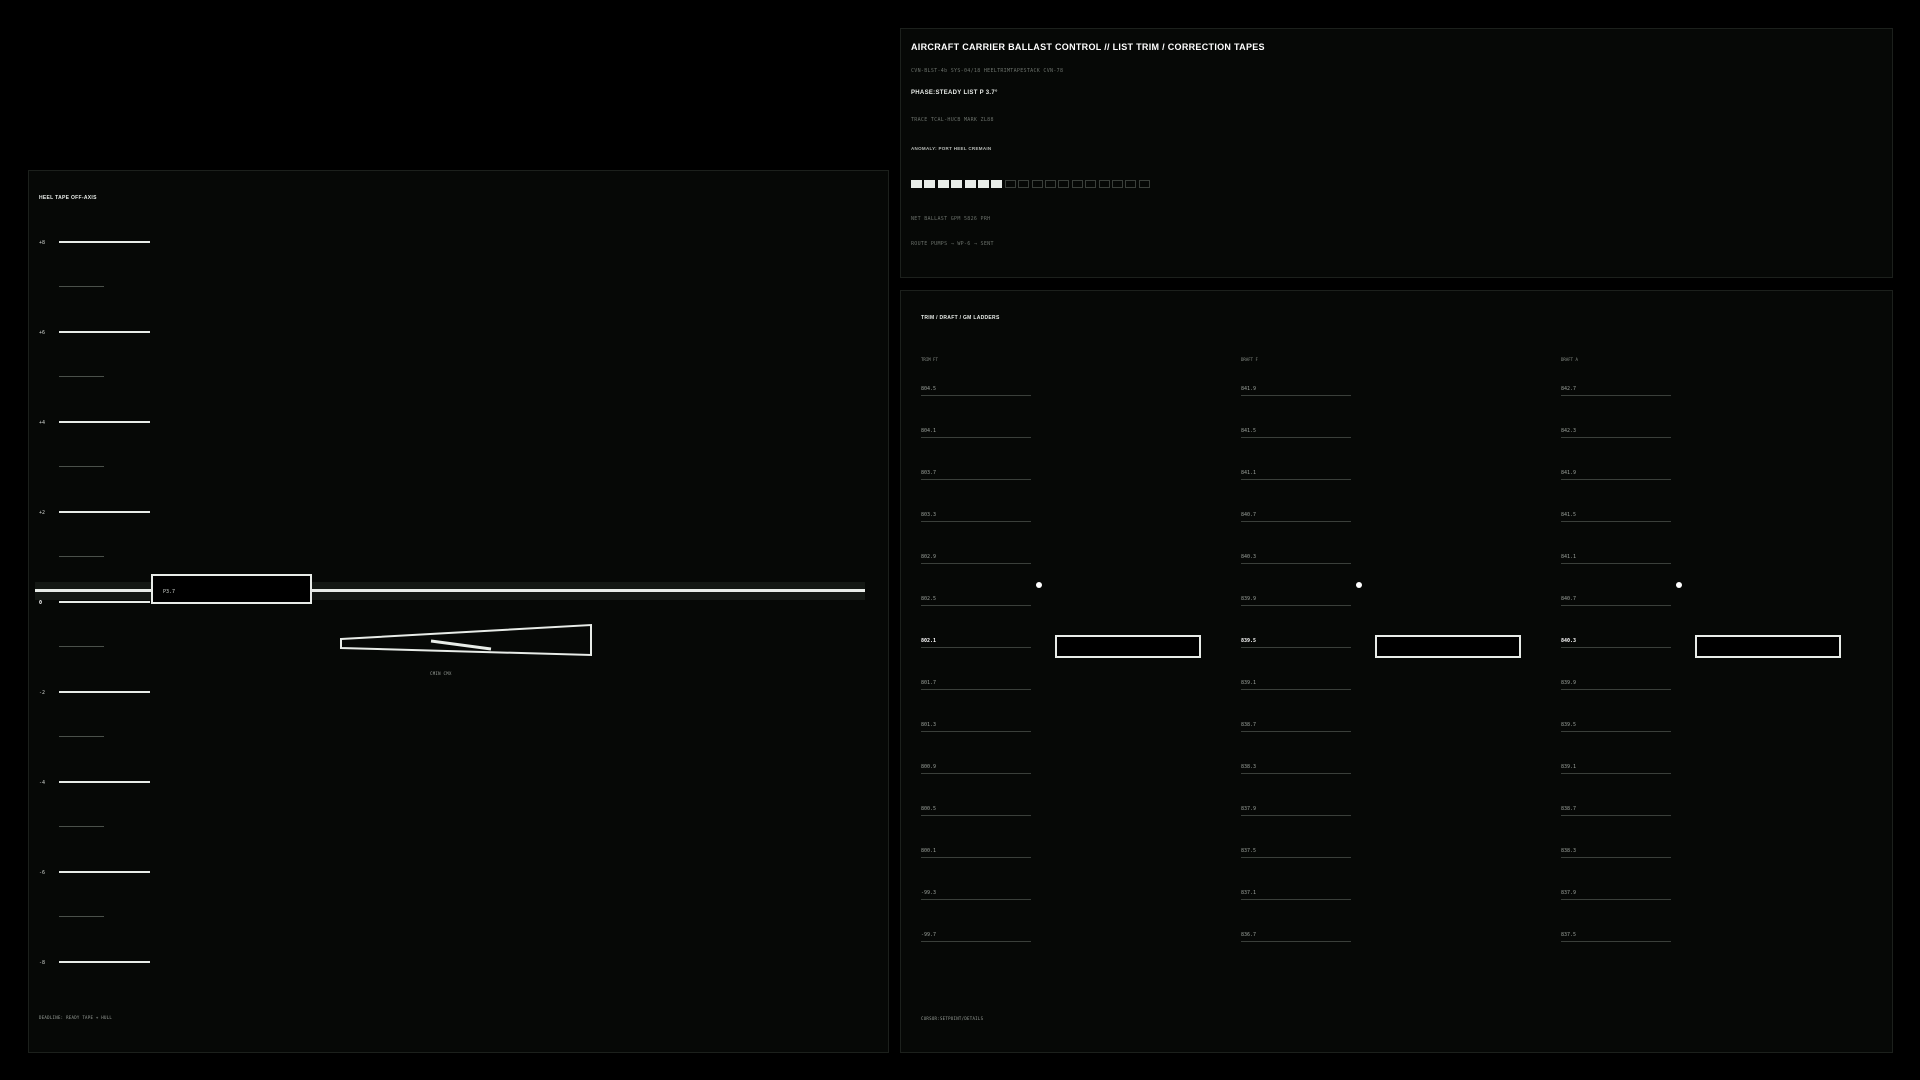 The width and height of the screenshot is (1920, 1080). What do you see at coordinates (976, 597) in the screenshot?
I see `ladder-rung: 802.5` at bounding box center [976, 597].